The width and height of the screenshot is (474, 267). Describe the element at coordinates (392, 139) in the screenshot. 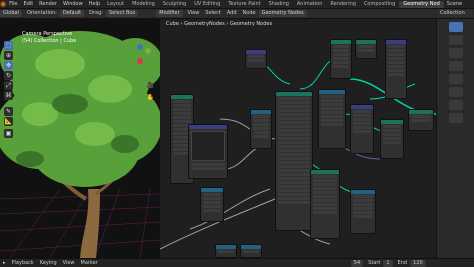

I see `node-realize-instances` at that location.